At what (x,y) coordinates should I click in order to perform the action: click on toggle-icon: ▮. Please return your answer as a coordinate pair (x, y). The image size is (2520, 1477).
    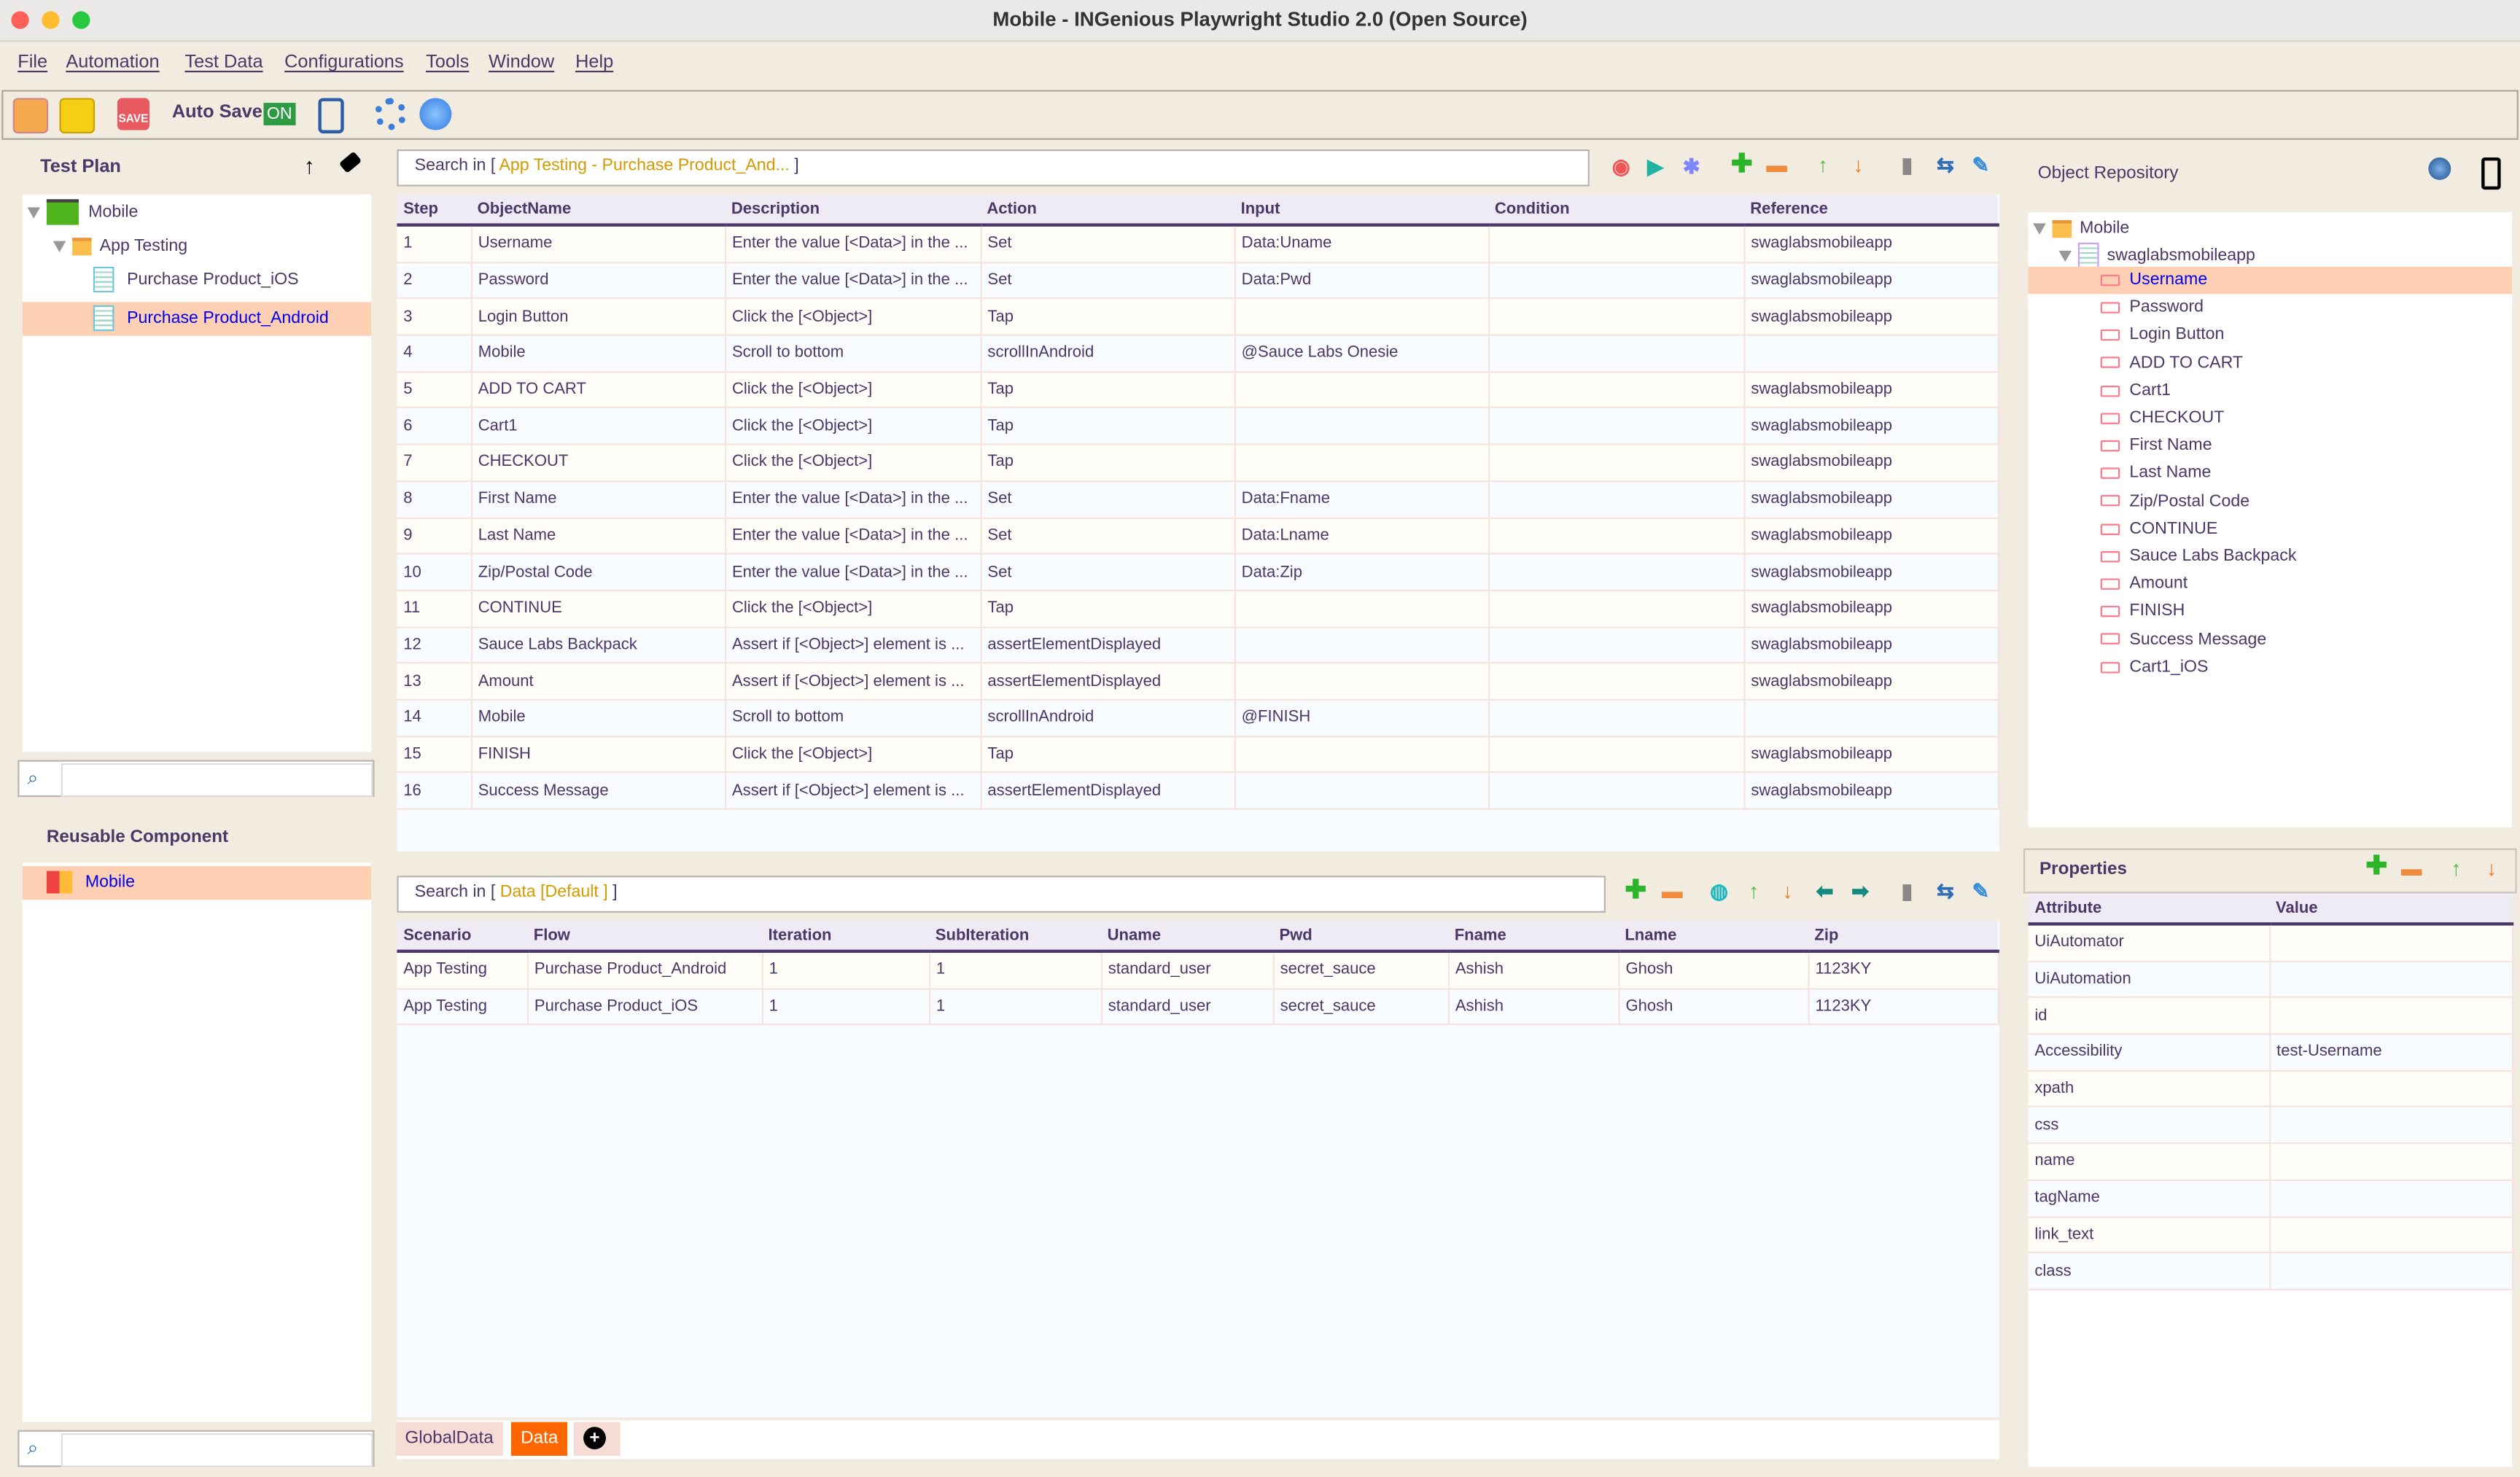
    Looking at the image, I should click on (1907, 892).